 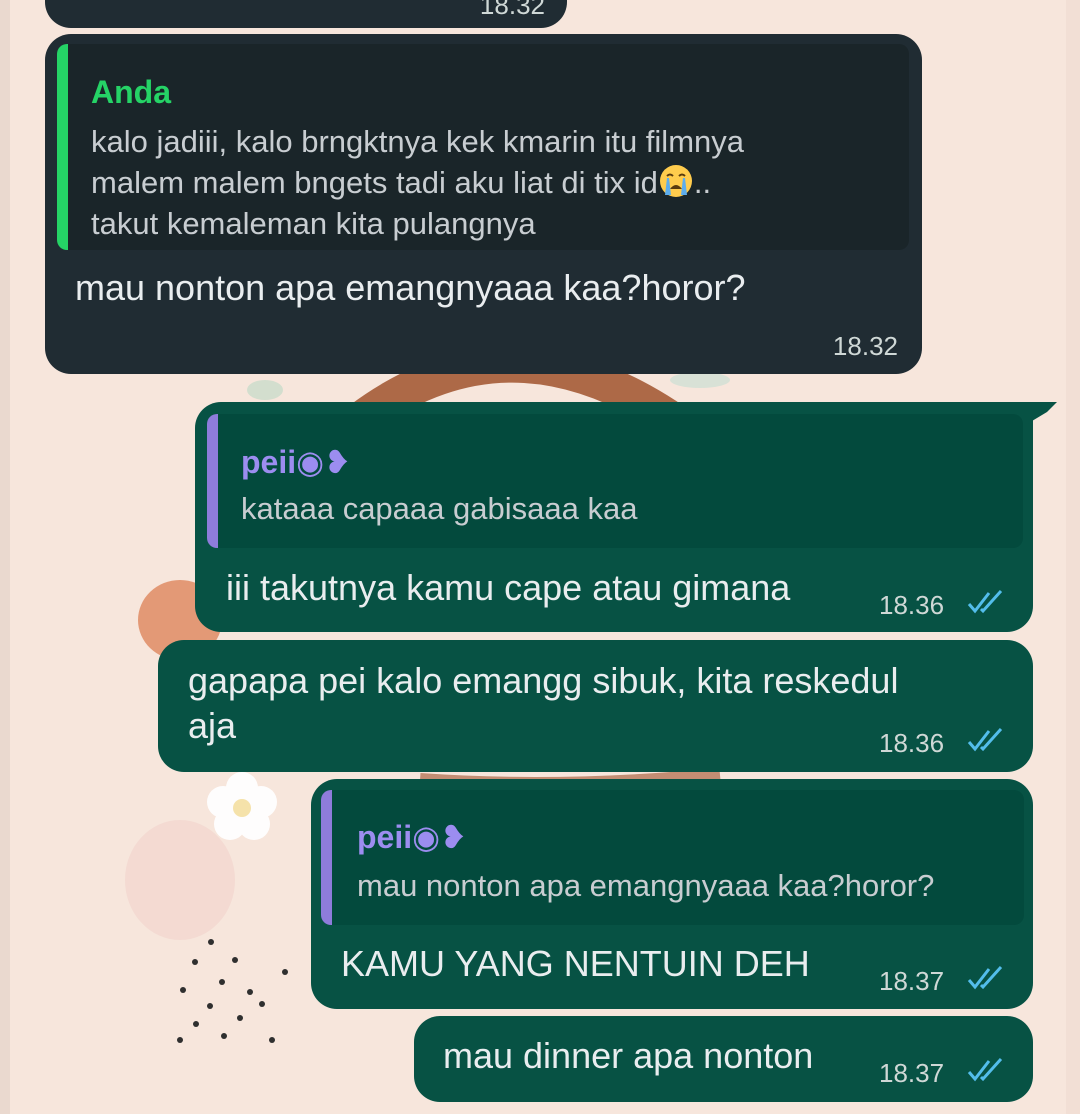 I want to click on quote-text-line: takut kemaleman kita pulangnya, so click(x=313, y=223).